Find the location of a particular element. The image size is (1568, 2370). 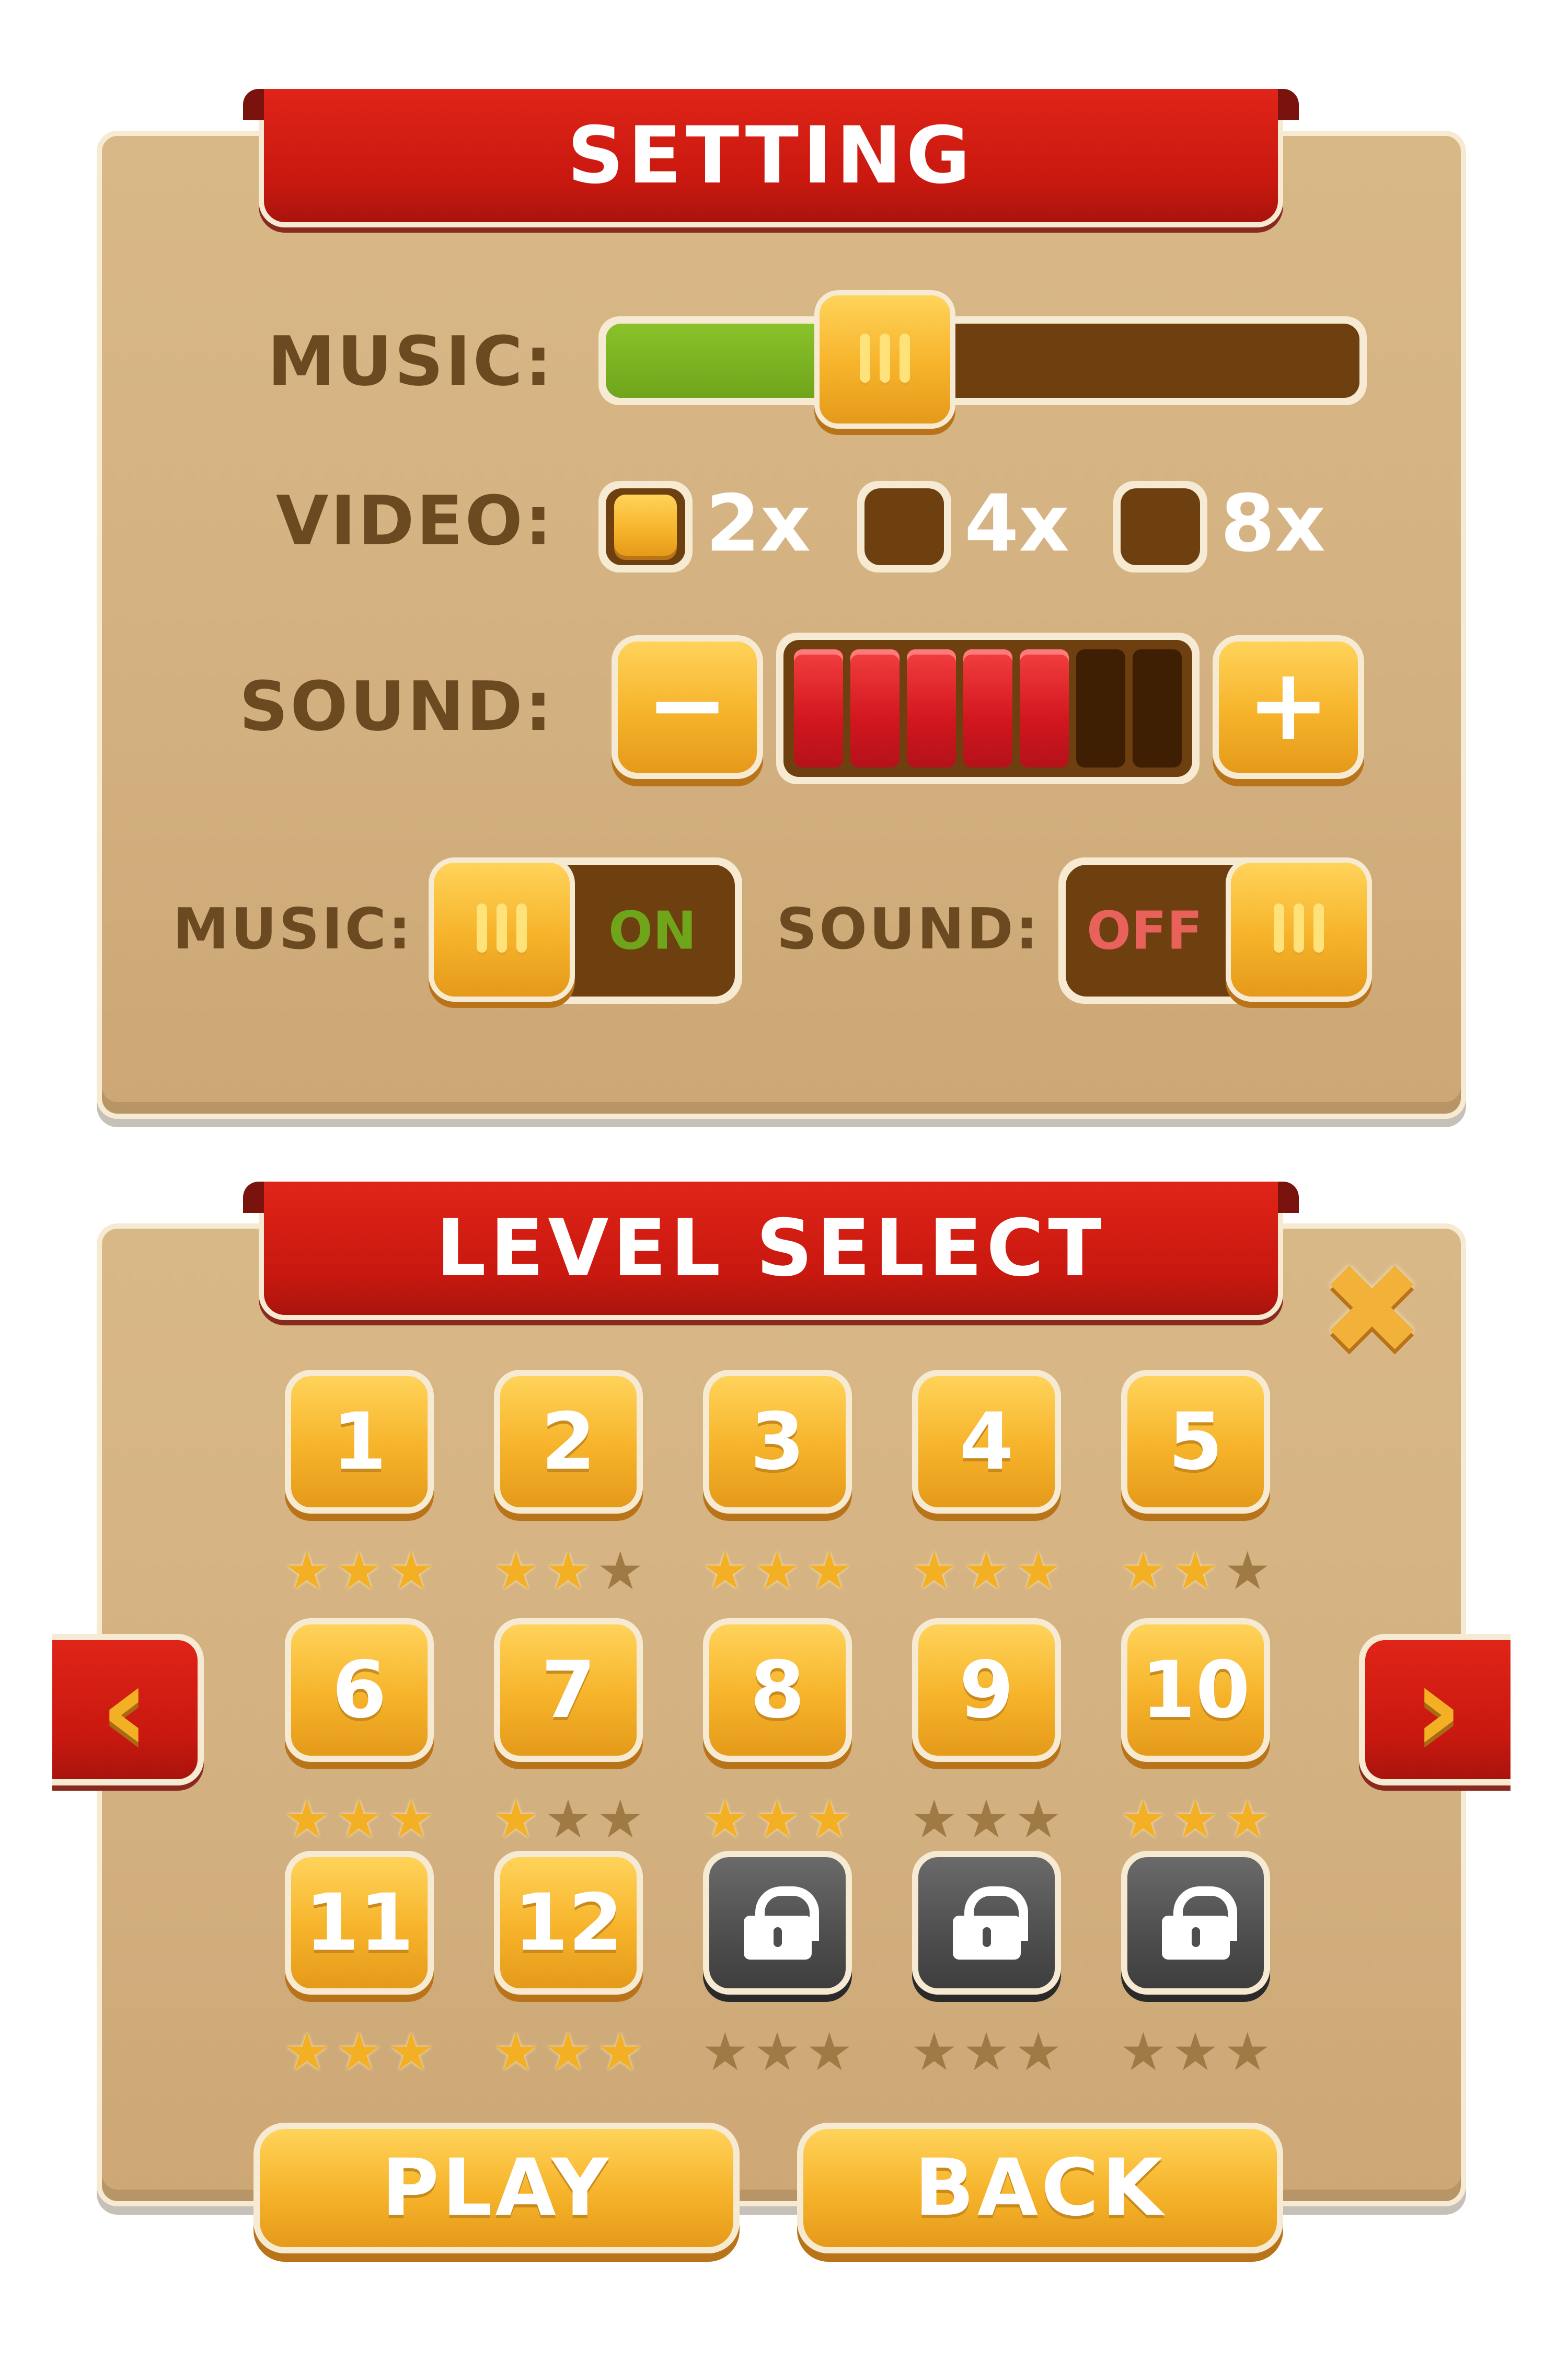

sound-level-meter is located at coordinates (988, 708).